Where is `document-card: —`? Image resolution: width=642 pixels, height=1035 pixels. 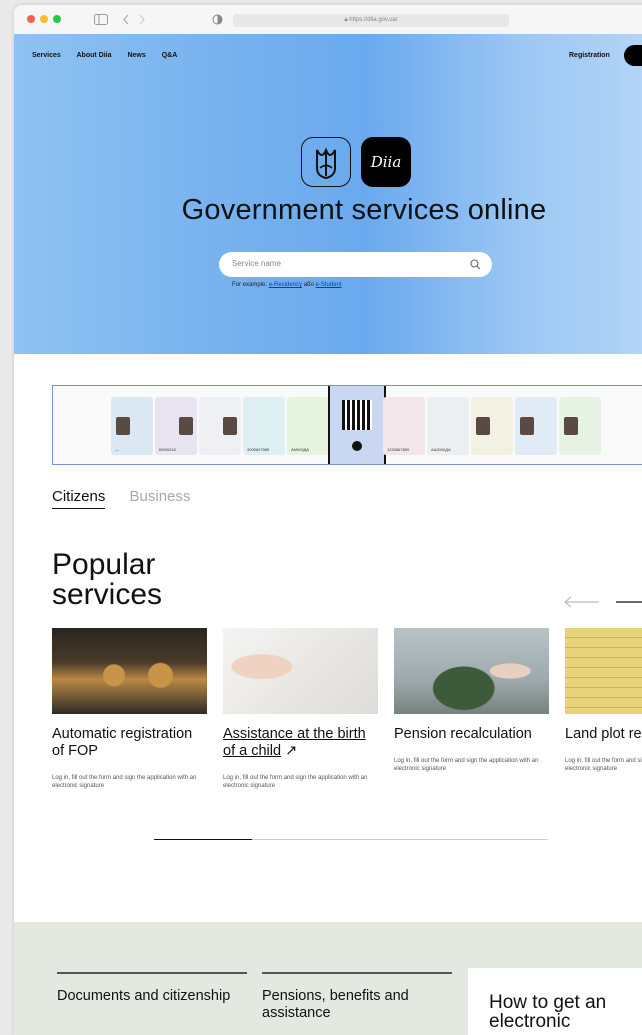
document-card: — is located at coordinates (132, 426).